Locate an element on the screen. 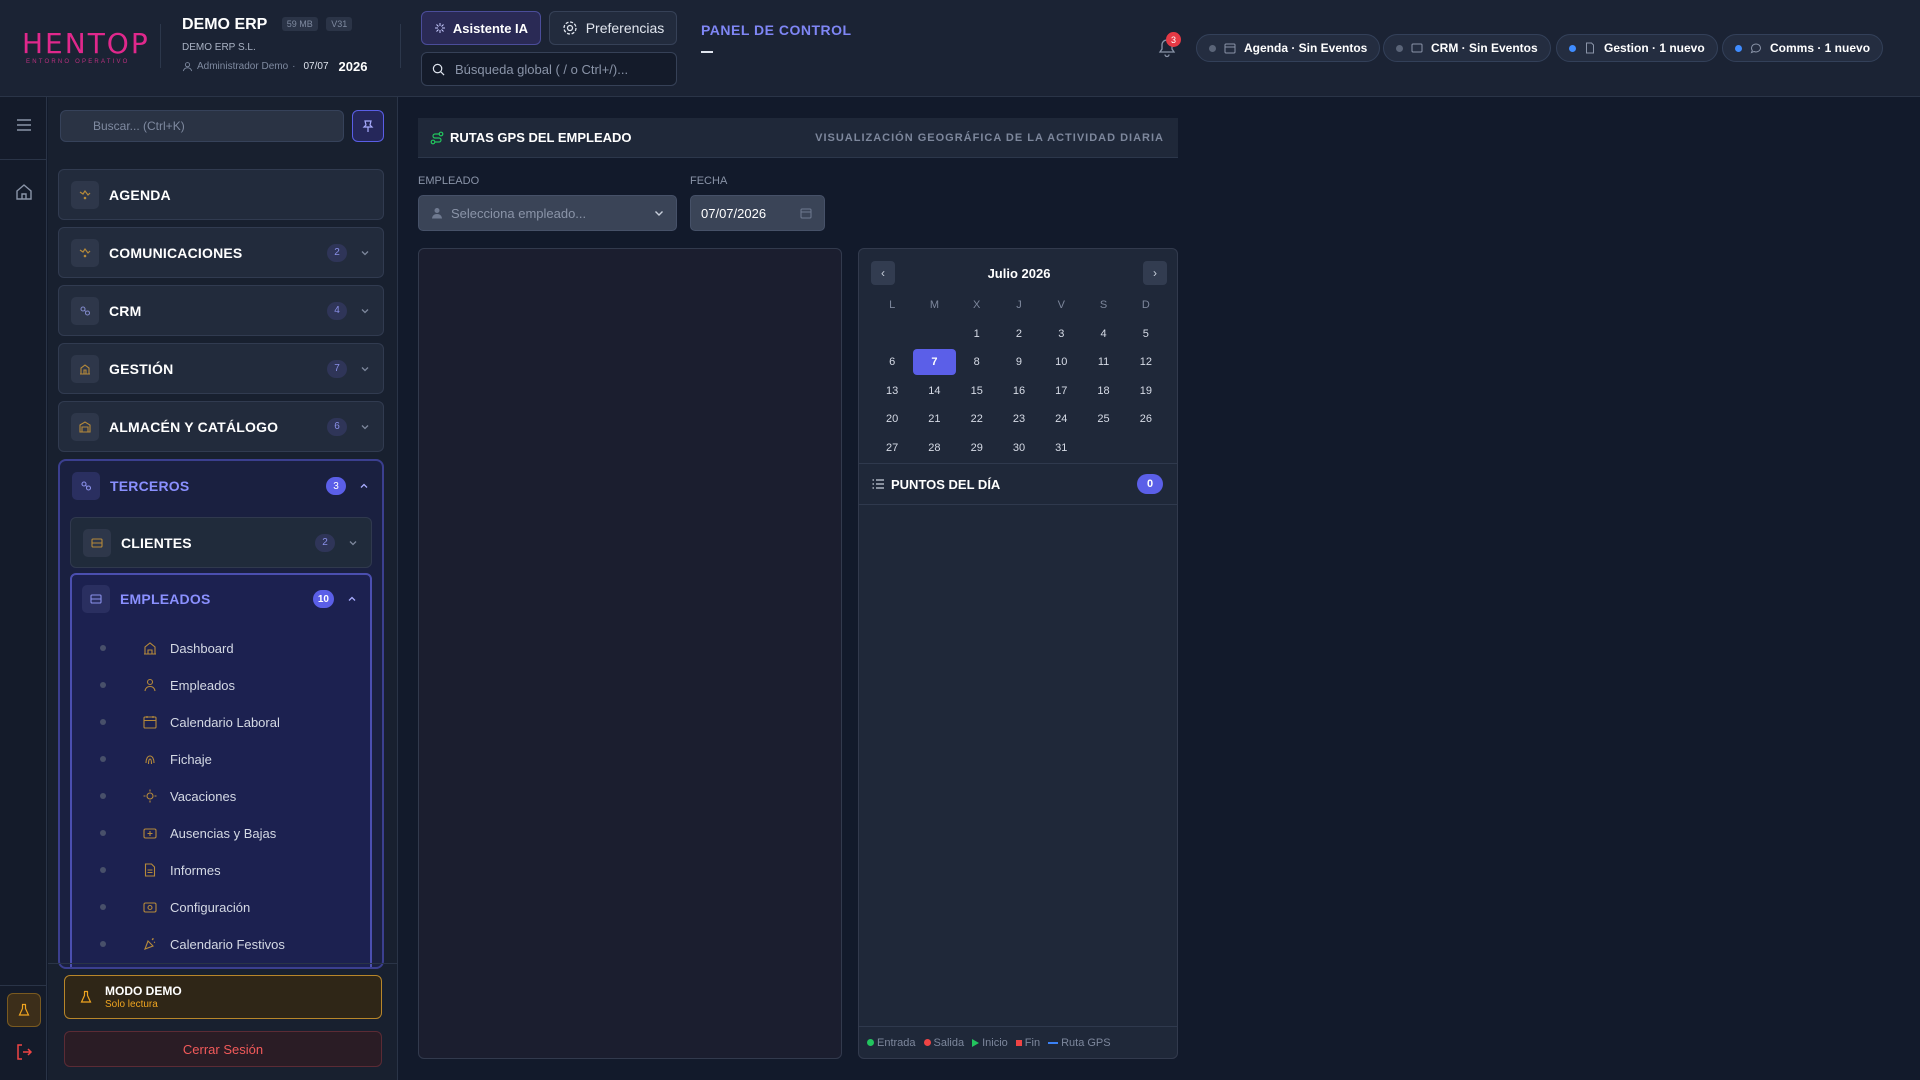 The width and height of the screenshot is (1920, 1080). chevron-down-icon is located at coordinates (659, 213).